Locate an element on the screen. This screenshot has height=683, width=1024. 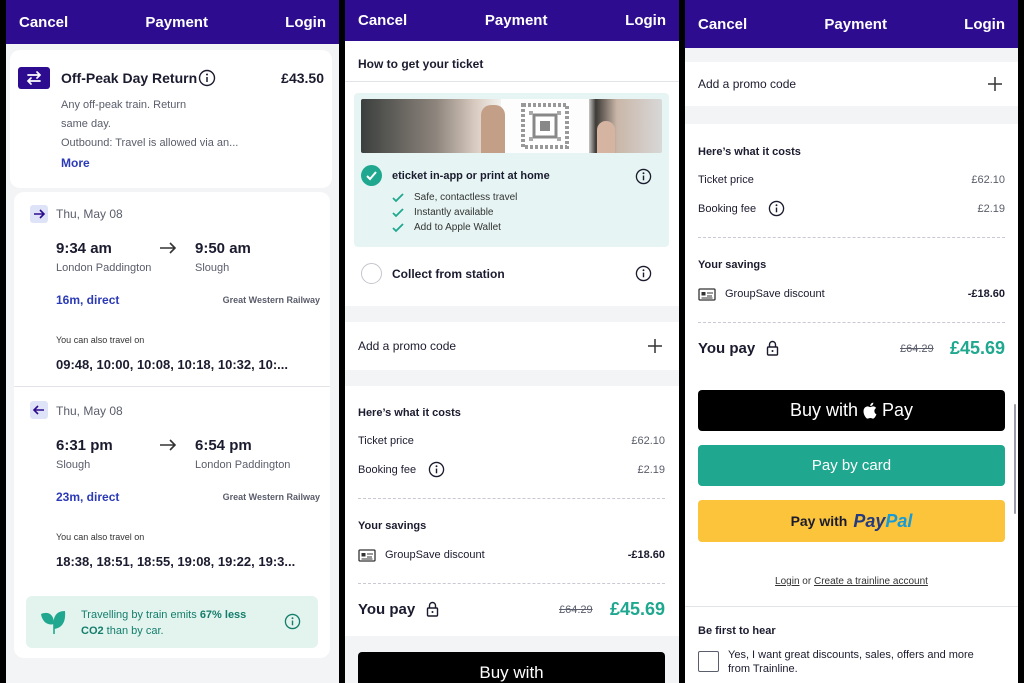
ticket-name: Off-Peak Day Return is located at coordinates (129, 78).